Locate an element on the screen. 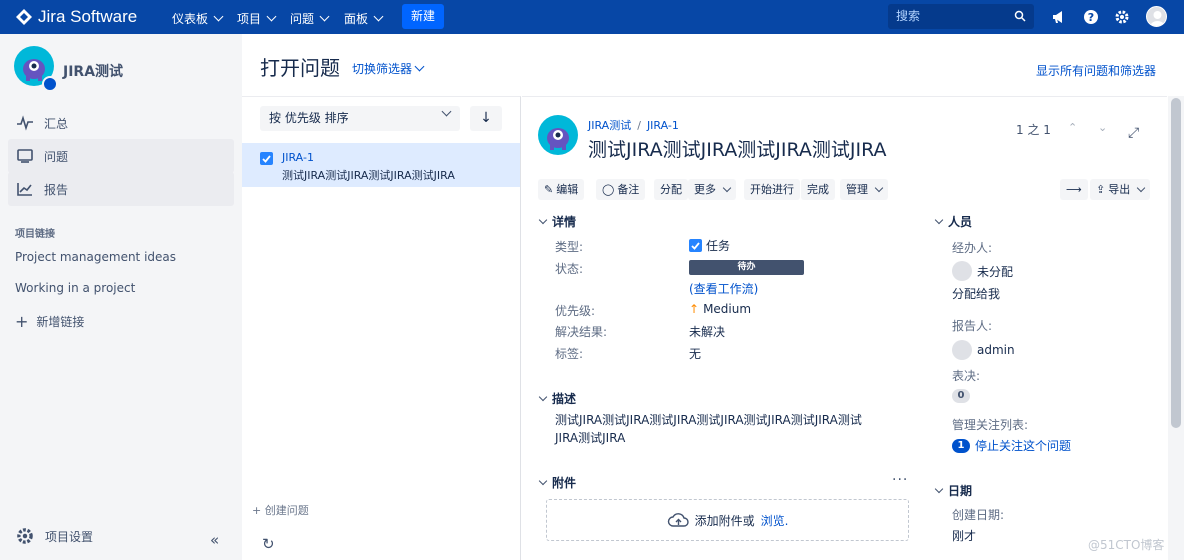 Image resolution: width=1184 pixels, height=560 pixels. description-line: 测试JIRA测试JIRA测试JIRA测试JIRA测试JIRA测试JIRA测试 is located at coordinates (708, 420).